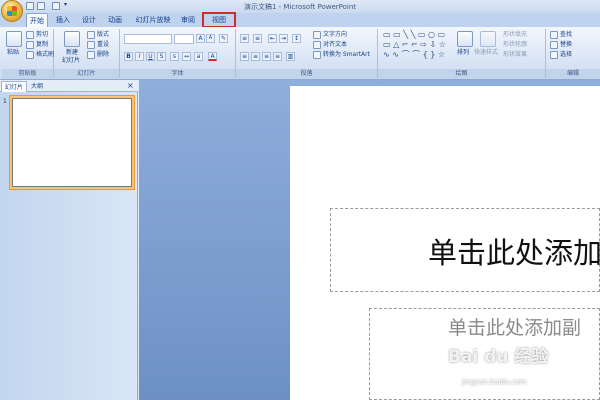  I want to click on window-title: 演示文稿1 - Microsoft PowerPoint, so click(300, 7).